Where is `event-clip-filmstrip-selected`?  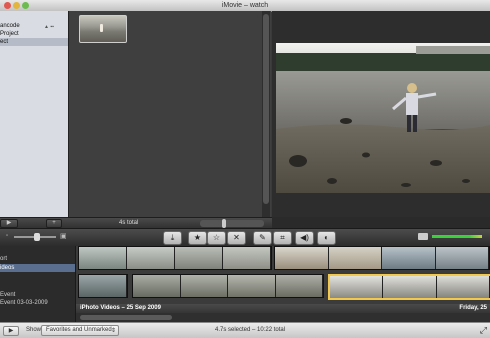
event-clip-filmstrip-selected is located at coordinates (409, 287).